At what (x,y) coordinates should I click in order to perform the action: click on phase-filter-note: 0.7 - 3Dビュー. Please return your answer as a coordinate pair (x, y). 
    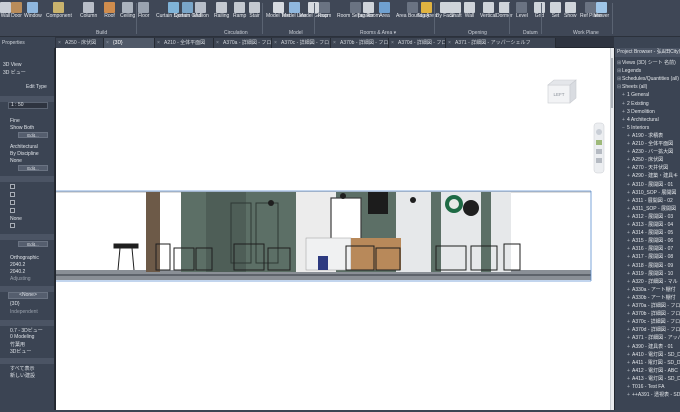
    Looking at the image, I should click on (26, 330).